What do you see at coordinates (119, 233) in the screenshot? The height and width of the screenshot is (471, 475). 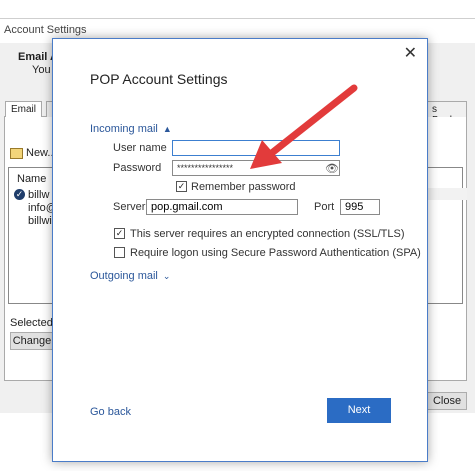 I see `ssl-checkbox: ✓` at bounding box center [119, 233].